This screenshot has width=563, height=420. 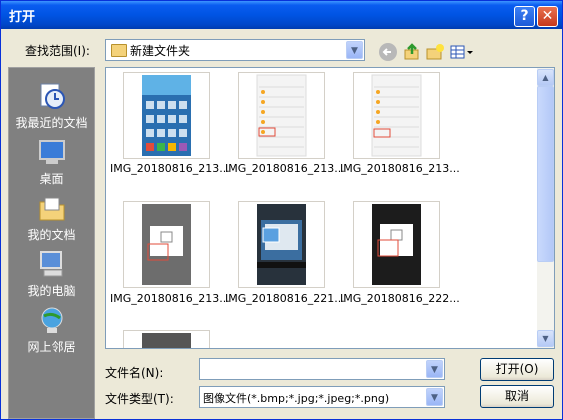 I want to click on my-computer-icon, so click(x=51, y=264).